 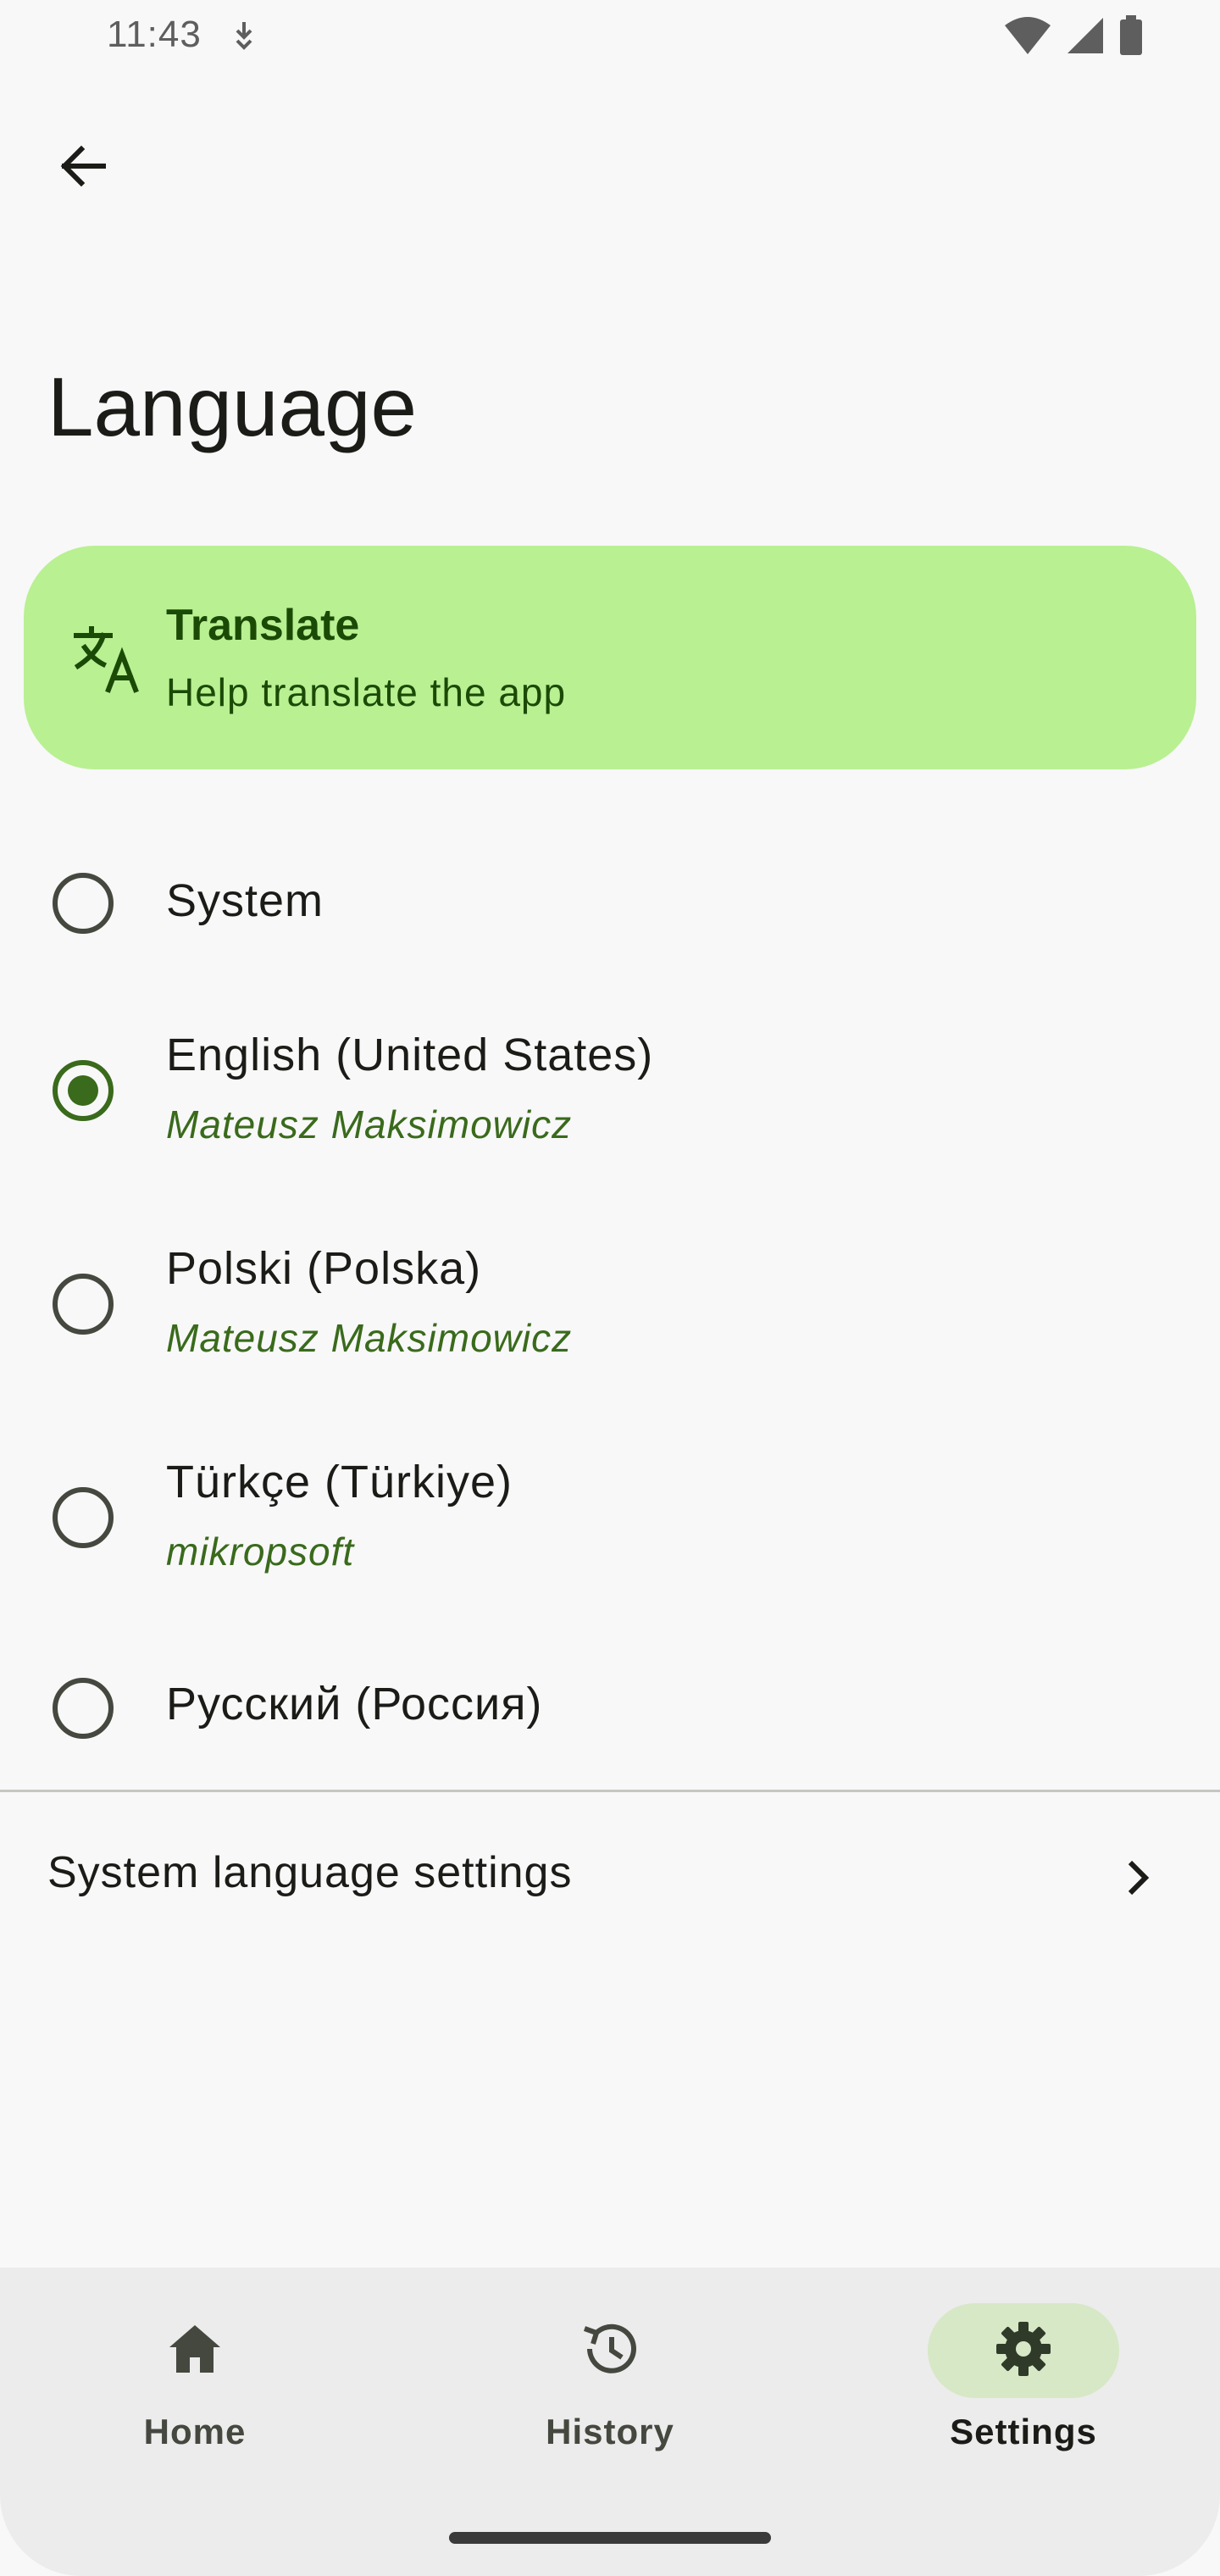 What do you see at coordinates (610, 657) in the screenshot?
I see `translate-card` at bounding box center [610, 657].